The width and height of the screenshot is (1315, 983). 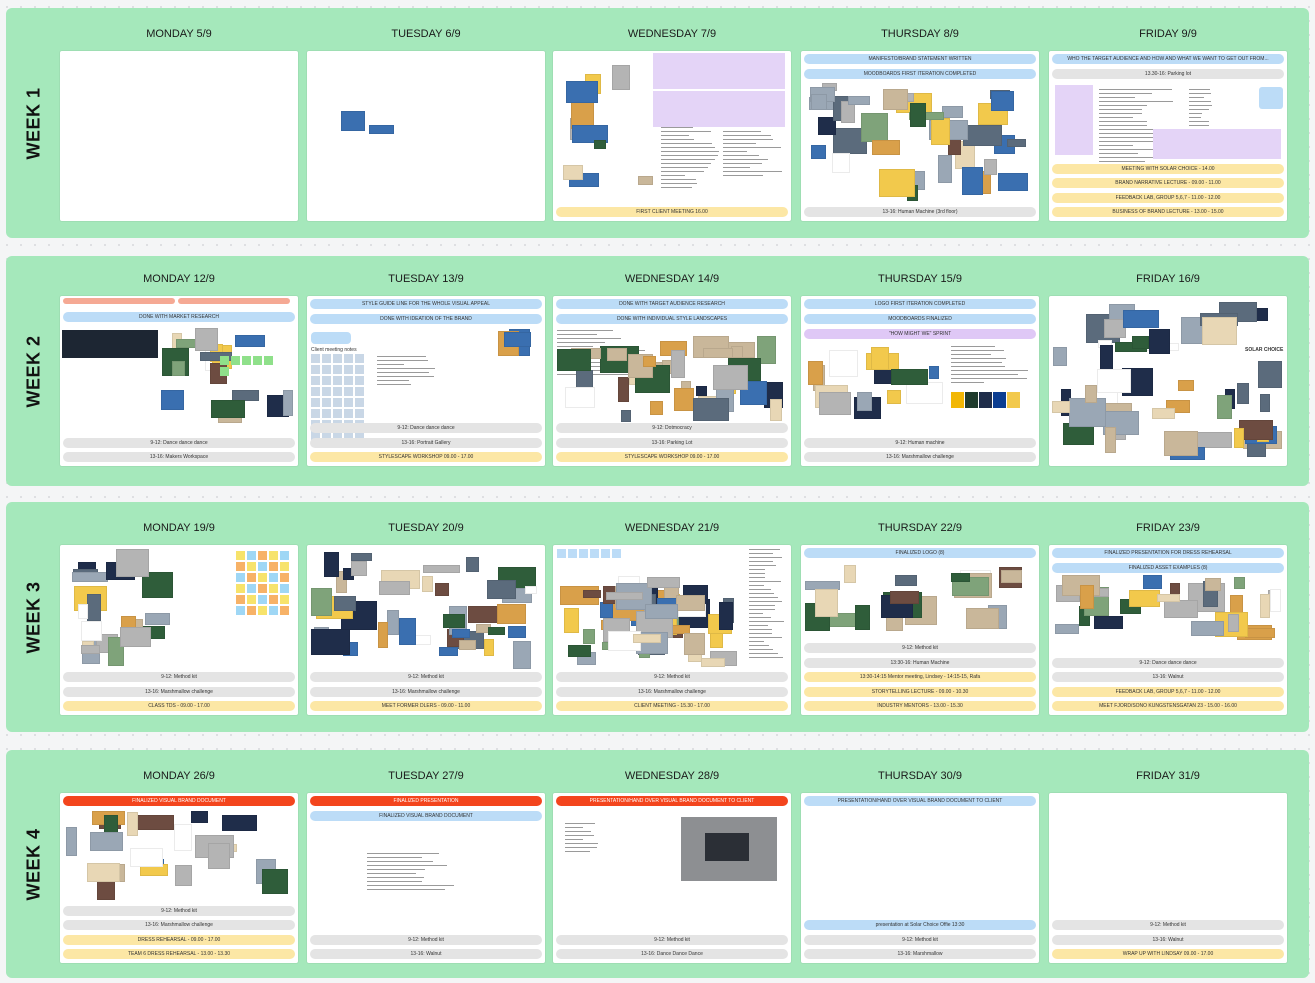 I want to click on milestone-bar: MOODBOARDS FIRST ITERATION COMPLETED, so click(x=920, y=74).